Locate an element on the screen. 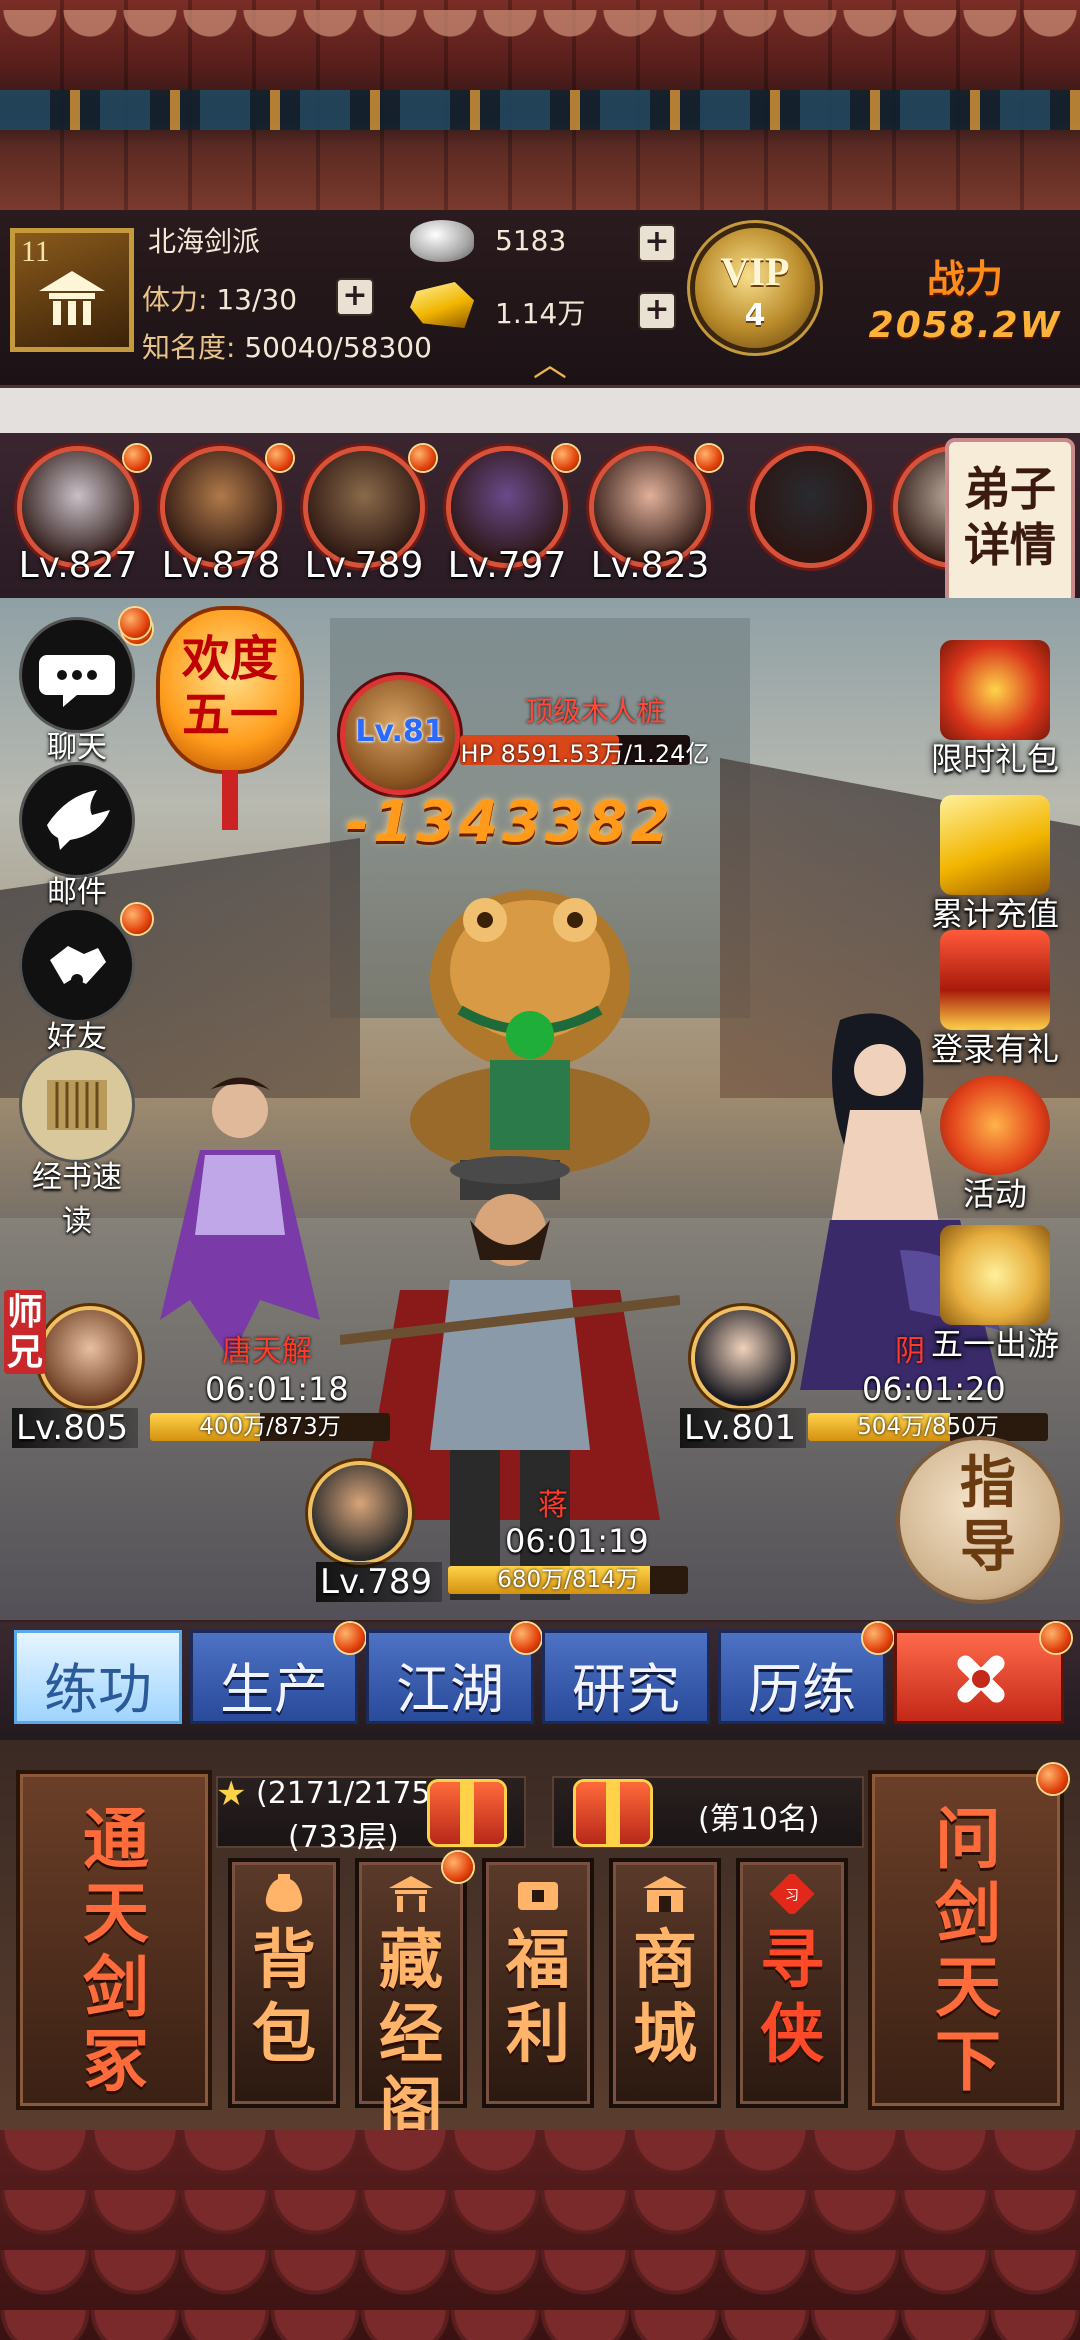 The image size is (1080, 2340). disciple-detail-button: 弟子详情 is located at coordinates (1010, 522).